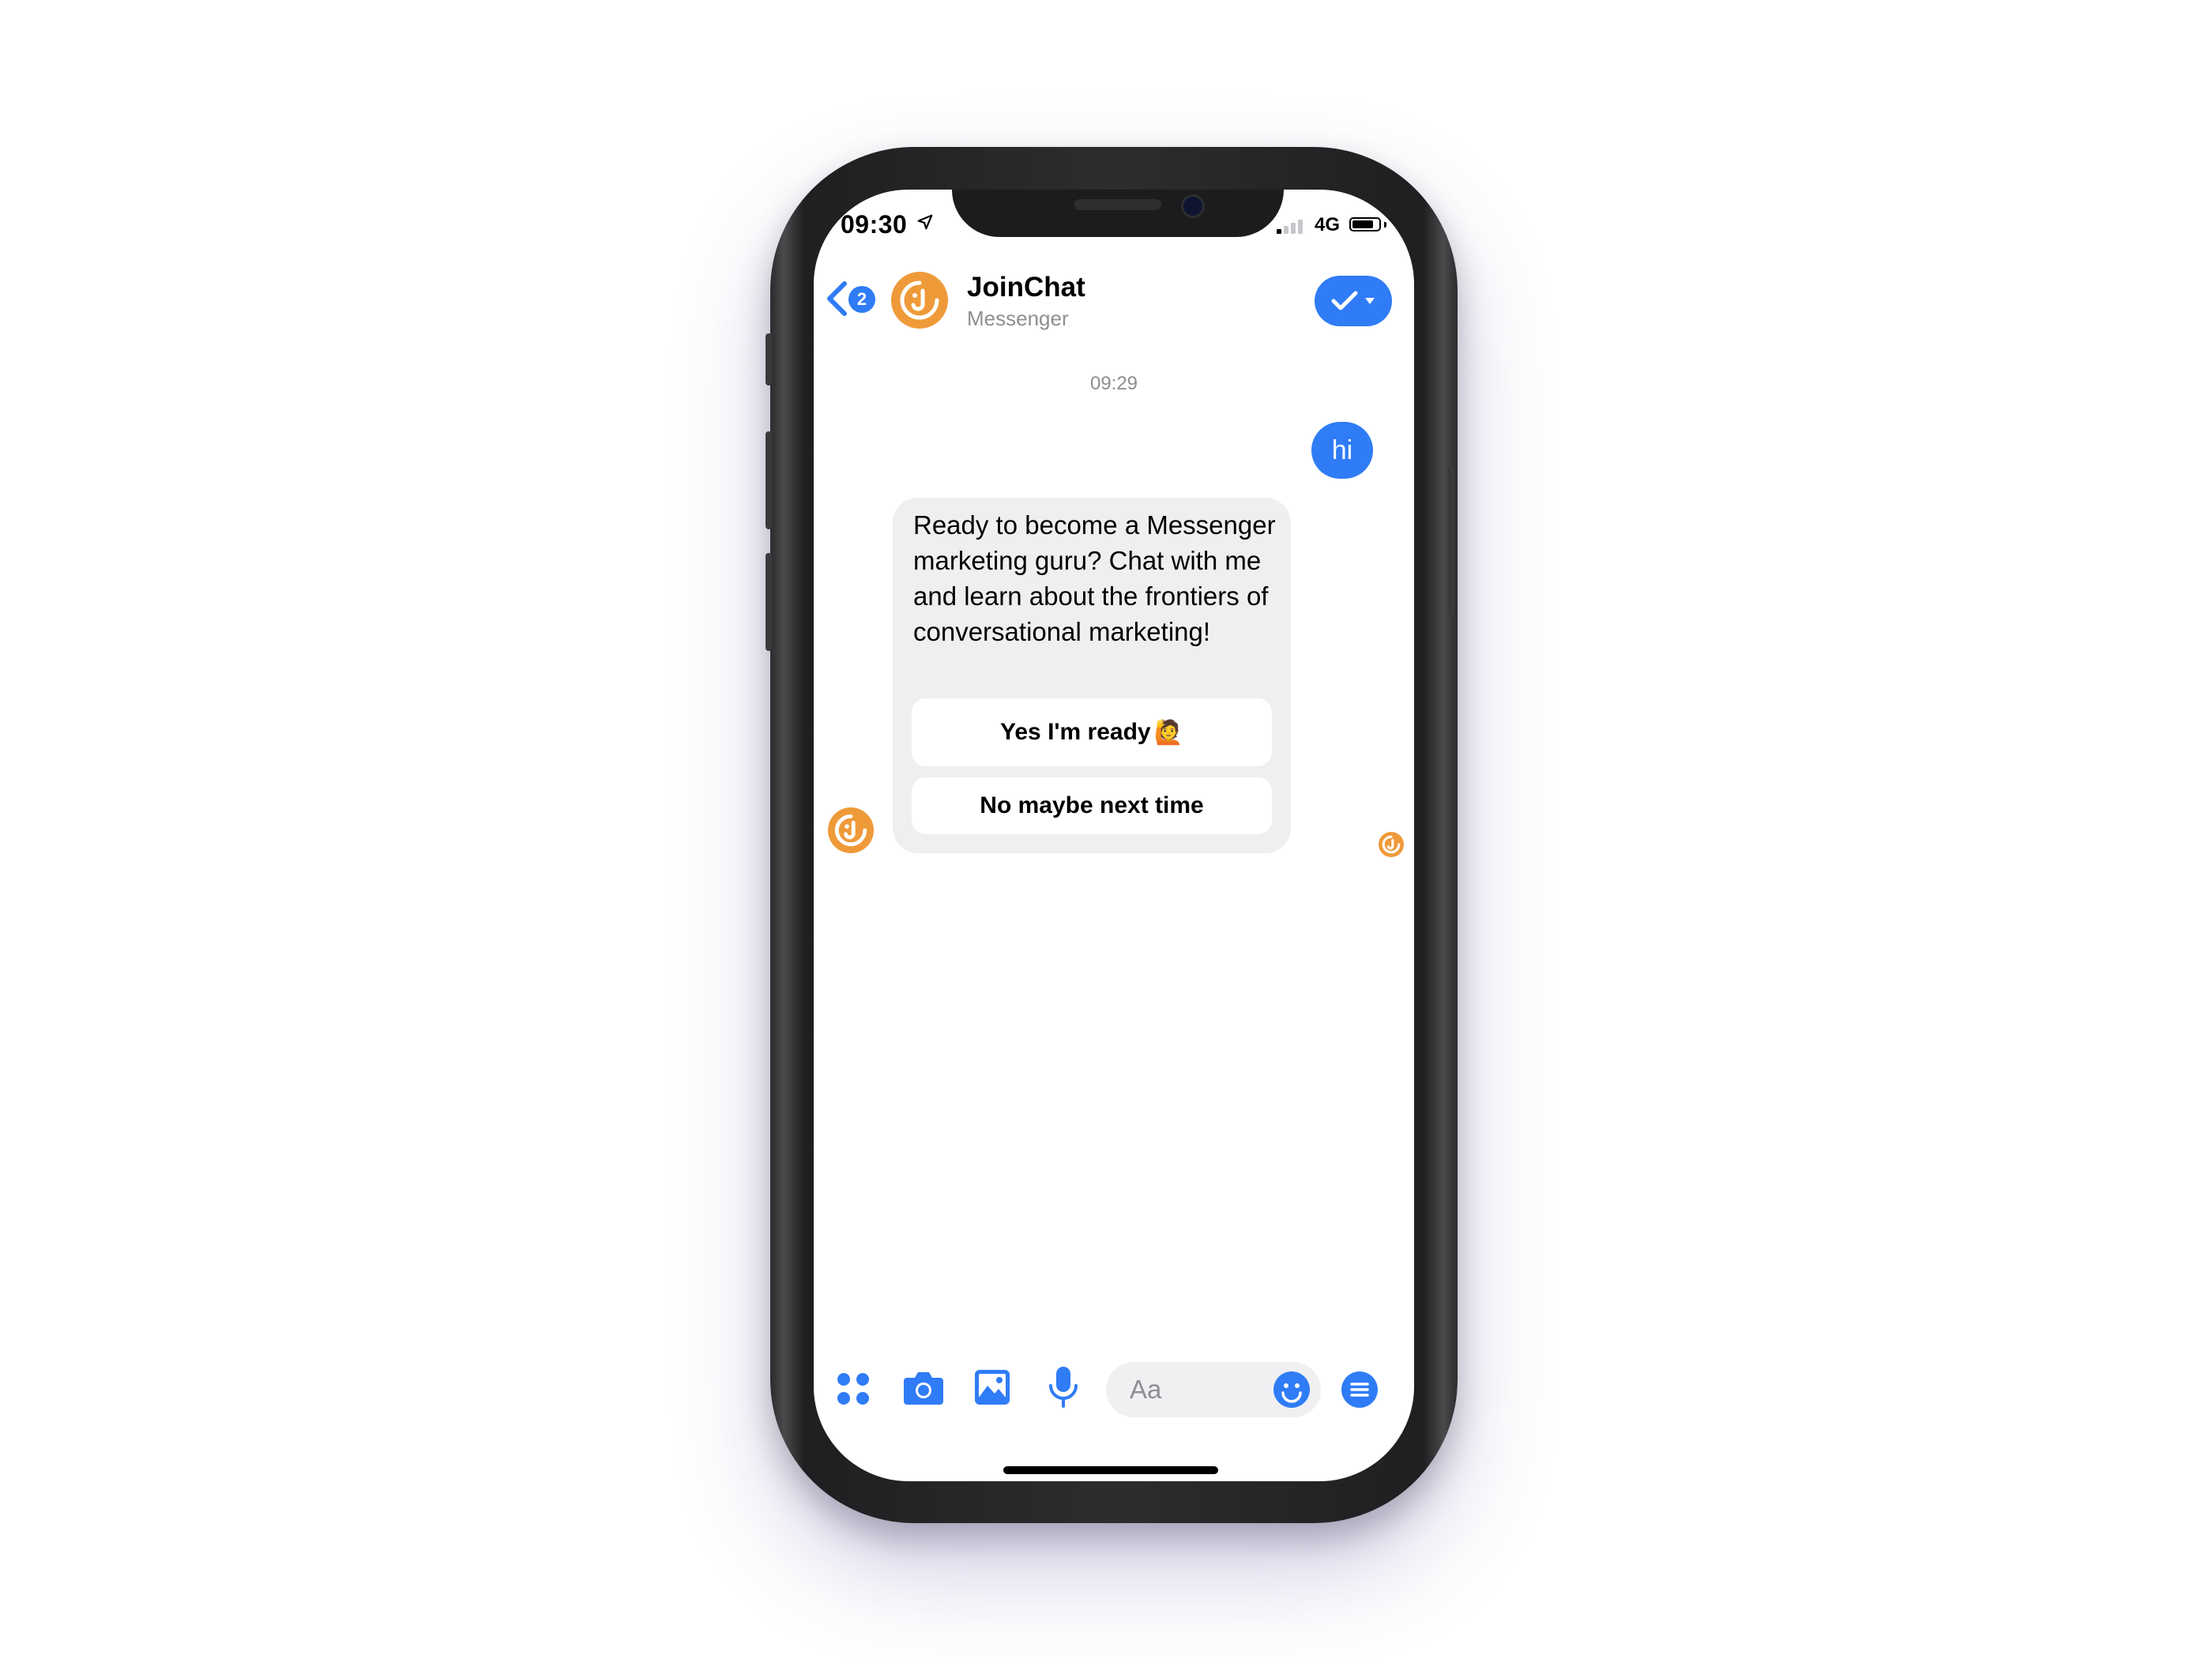 The width and height of the screenshot is (2212, 1659). What do you see at coordinates (1328, 225) in the screenshot?
I see `network-type: 4G` at bounding box center [1328, 225].